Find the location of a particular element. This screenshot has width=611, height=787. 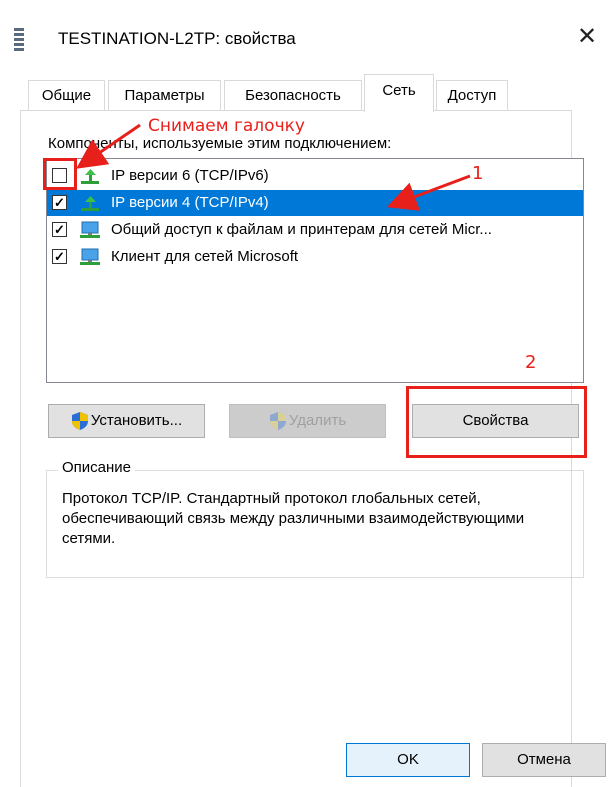

tab-network: Сеть is located at coordinates (399, 93).